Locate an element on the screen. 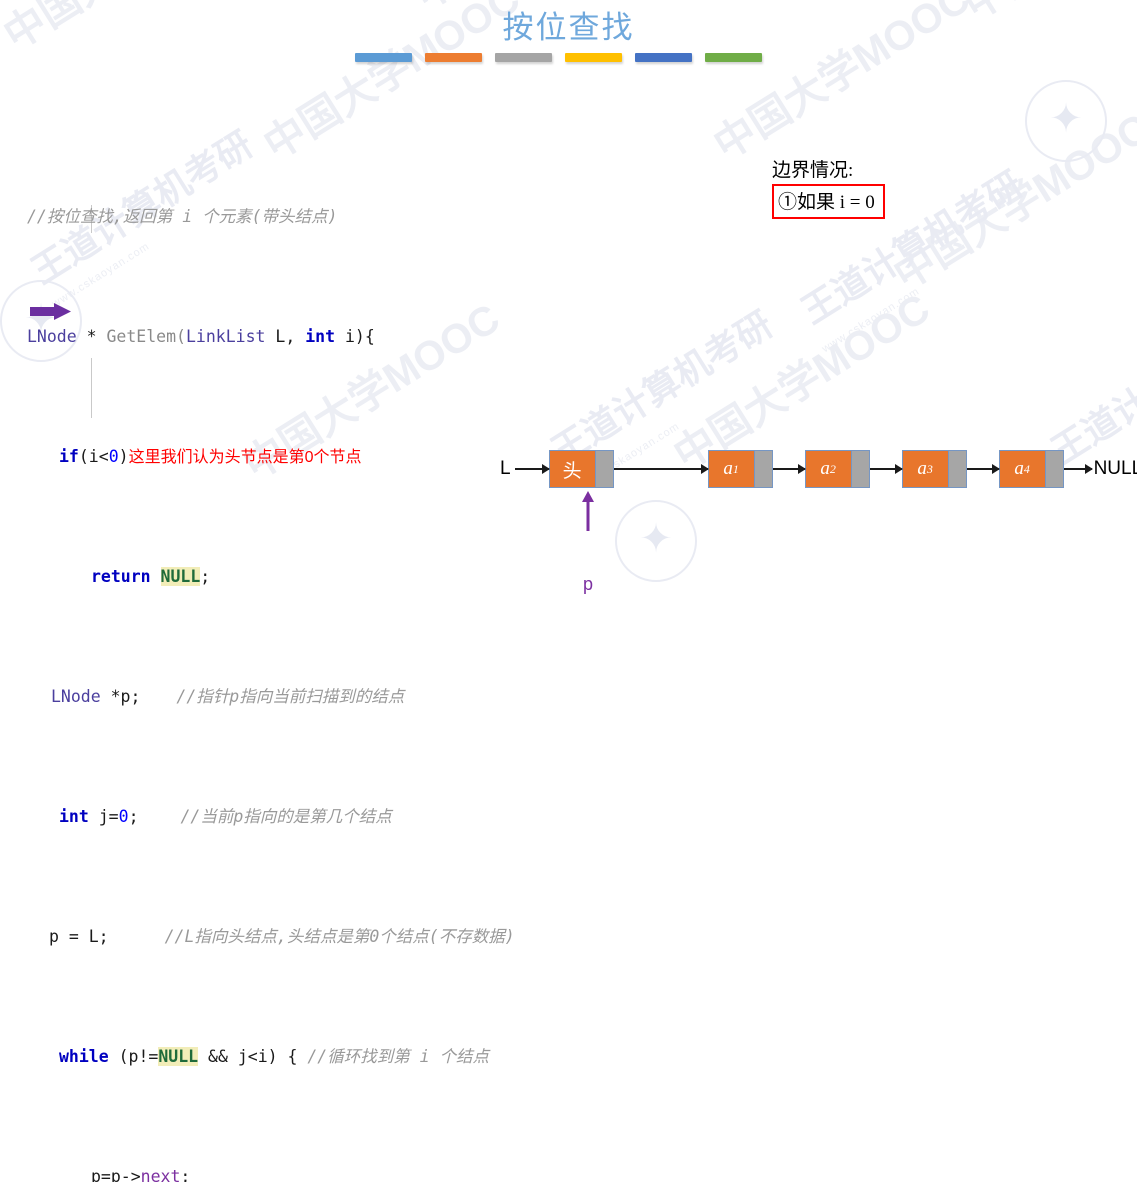 The width and height of the screenshot is (1137, 1182). list-node-a1: a1 is located at coordinates (740, 469).